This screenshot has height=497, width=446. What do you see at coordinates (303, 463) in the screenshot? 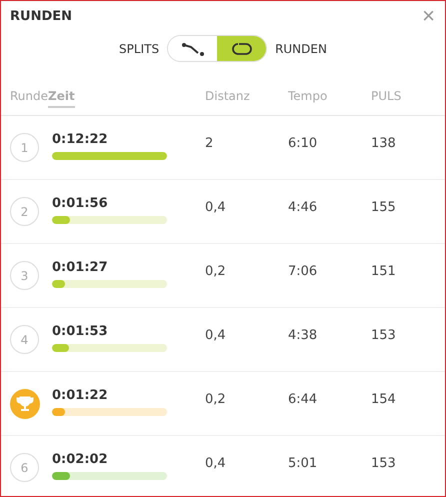
I see `pace-value: 5:01` at bounding box center [303, 463].